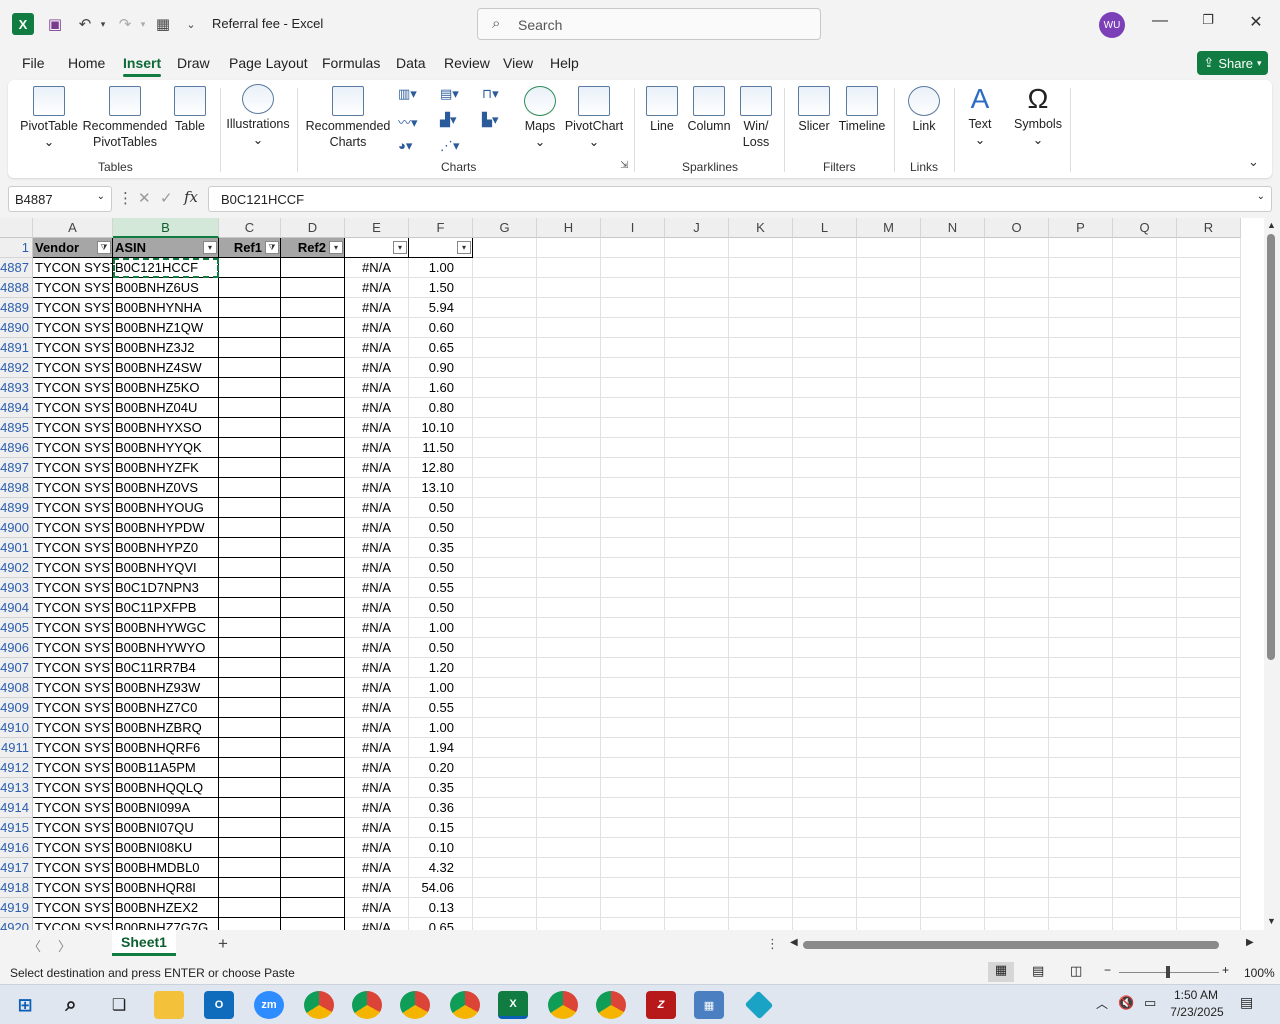 This screenshot has width=1280, height=1024. I want to click on scroll-up-icon: ▲, so click(1271, 225).